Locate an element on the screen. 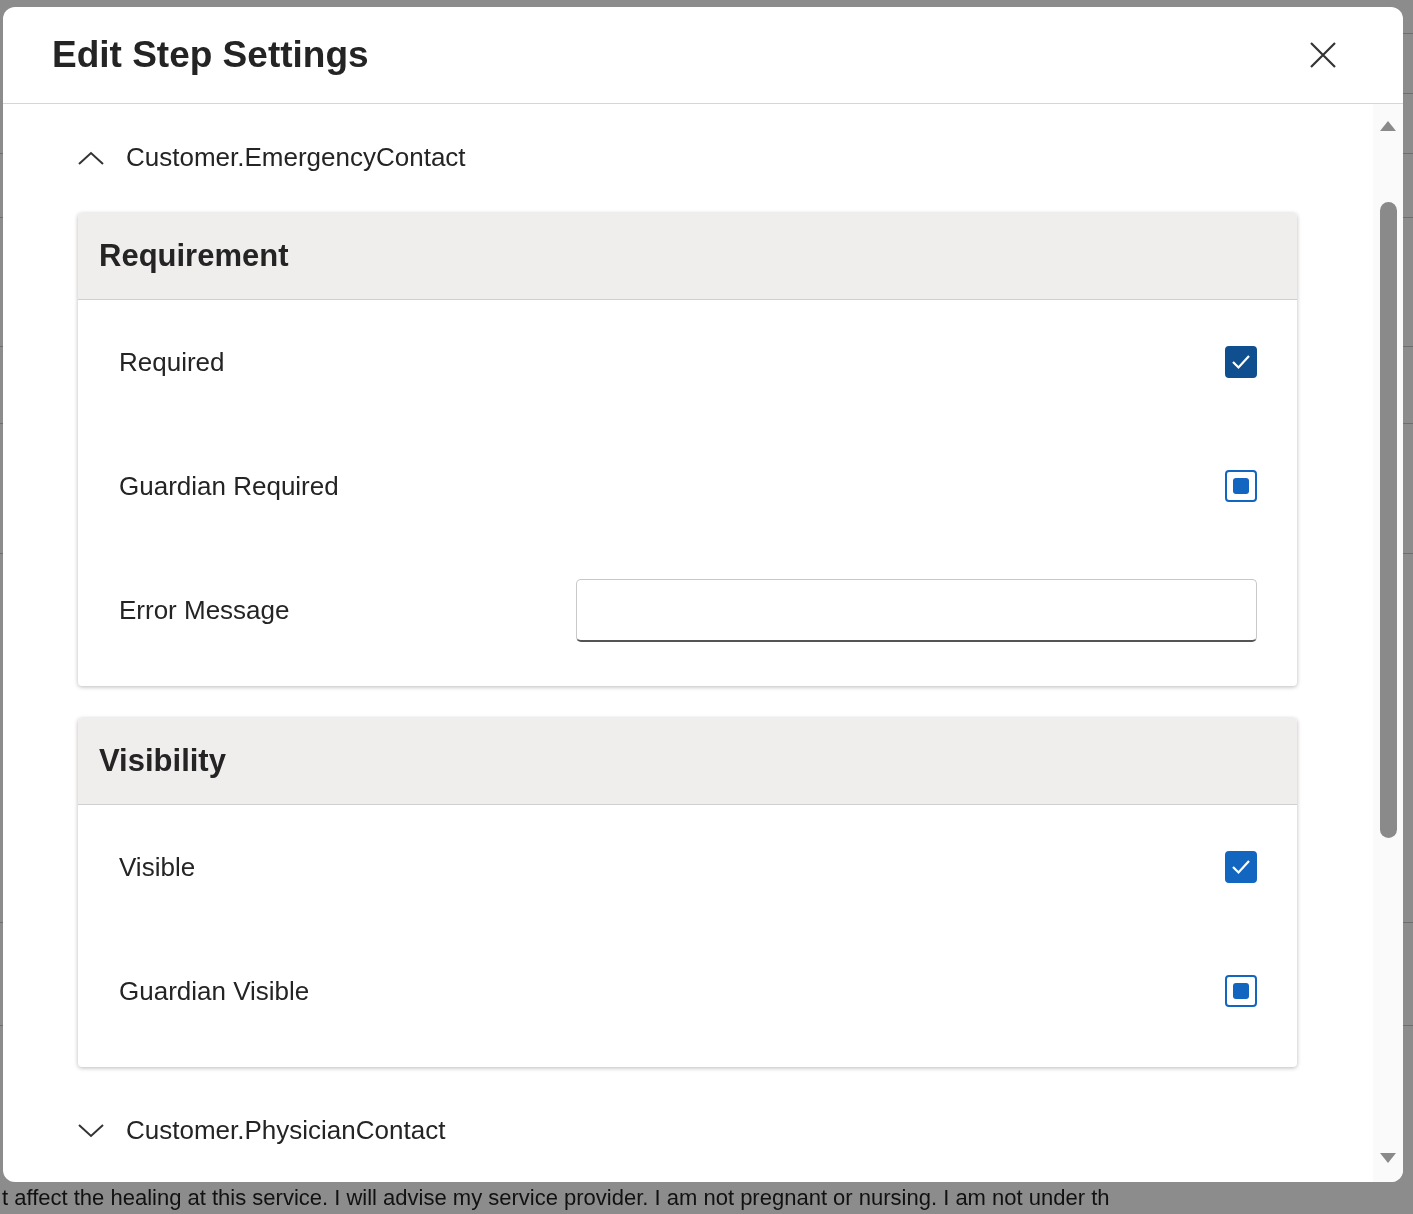 This screenshot has width=1413, height=1214. scrollbar-thumb is located at coordinates (1388, 520).